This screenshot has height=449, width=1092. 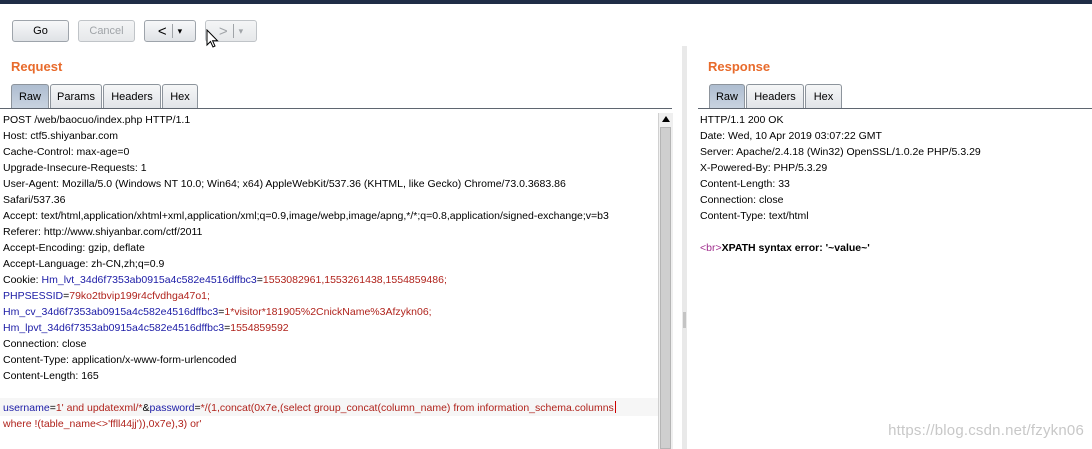 What do you see at coordinates (45, 344) in the screenshot?
I see `request-line: Connection: close` at bounding box center [45, 344].